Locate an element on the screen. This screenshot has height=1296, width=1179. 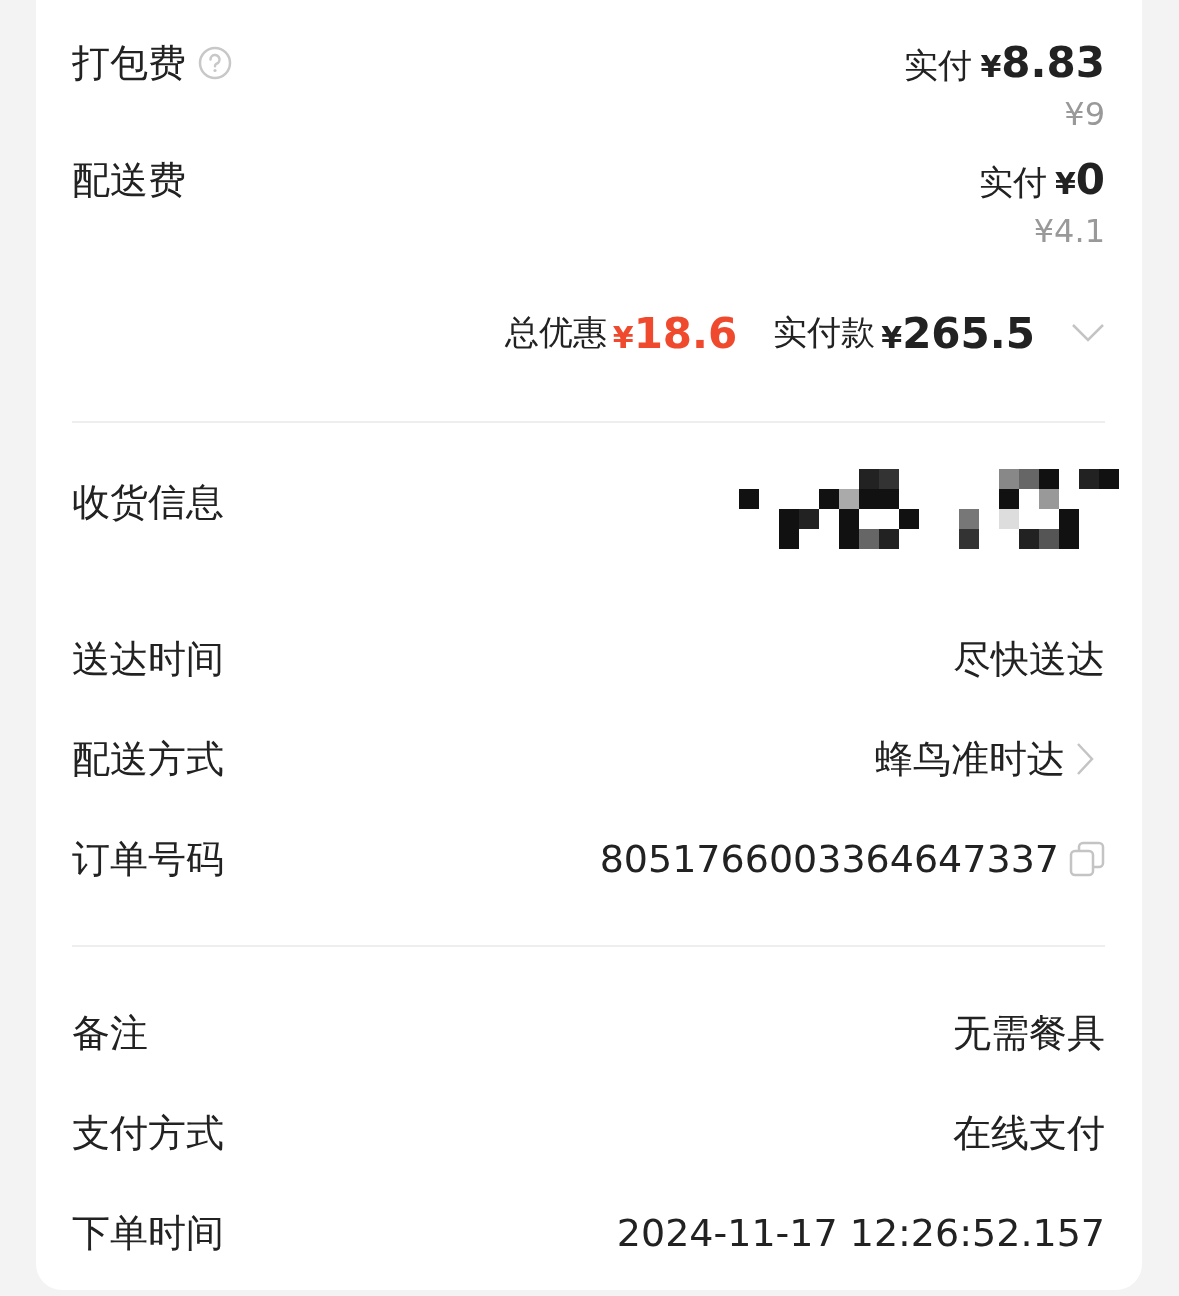
field-label: 下单时间 is located at coordinates (148, 1233).